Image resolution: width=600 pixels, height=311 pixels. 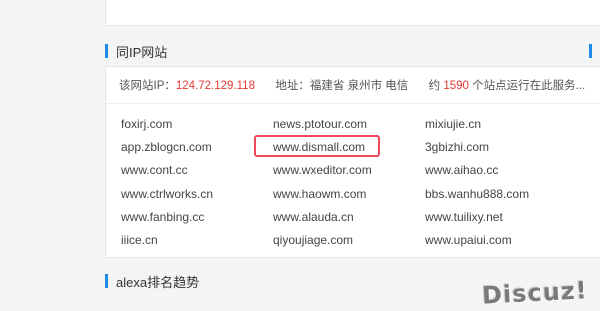 What do you see at coordinates (453, 124) in the screenshot?
I see `site-link: mixiujie.cn` at bounding box center [453, 124].